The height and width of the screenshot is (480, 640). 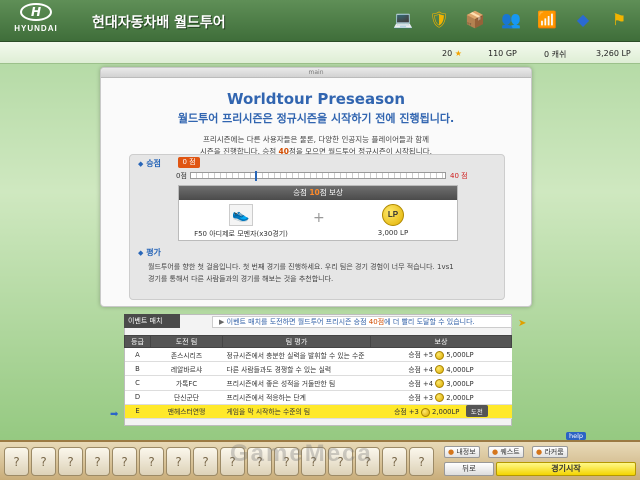 I want to click on grade-cell: A, so click(x=137, y=355).